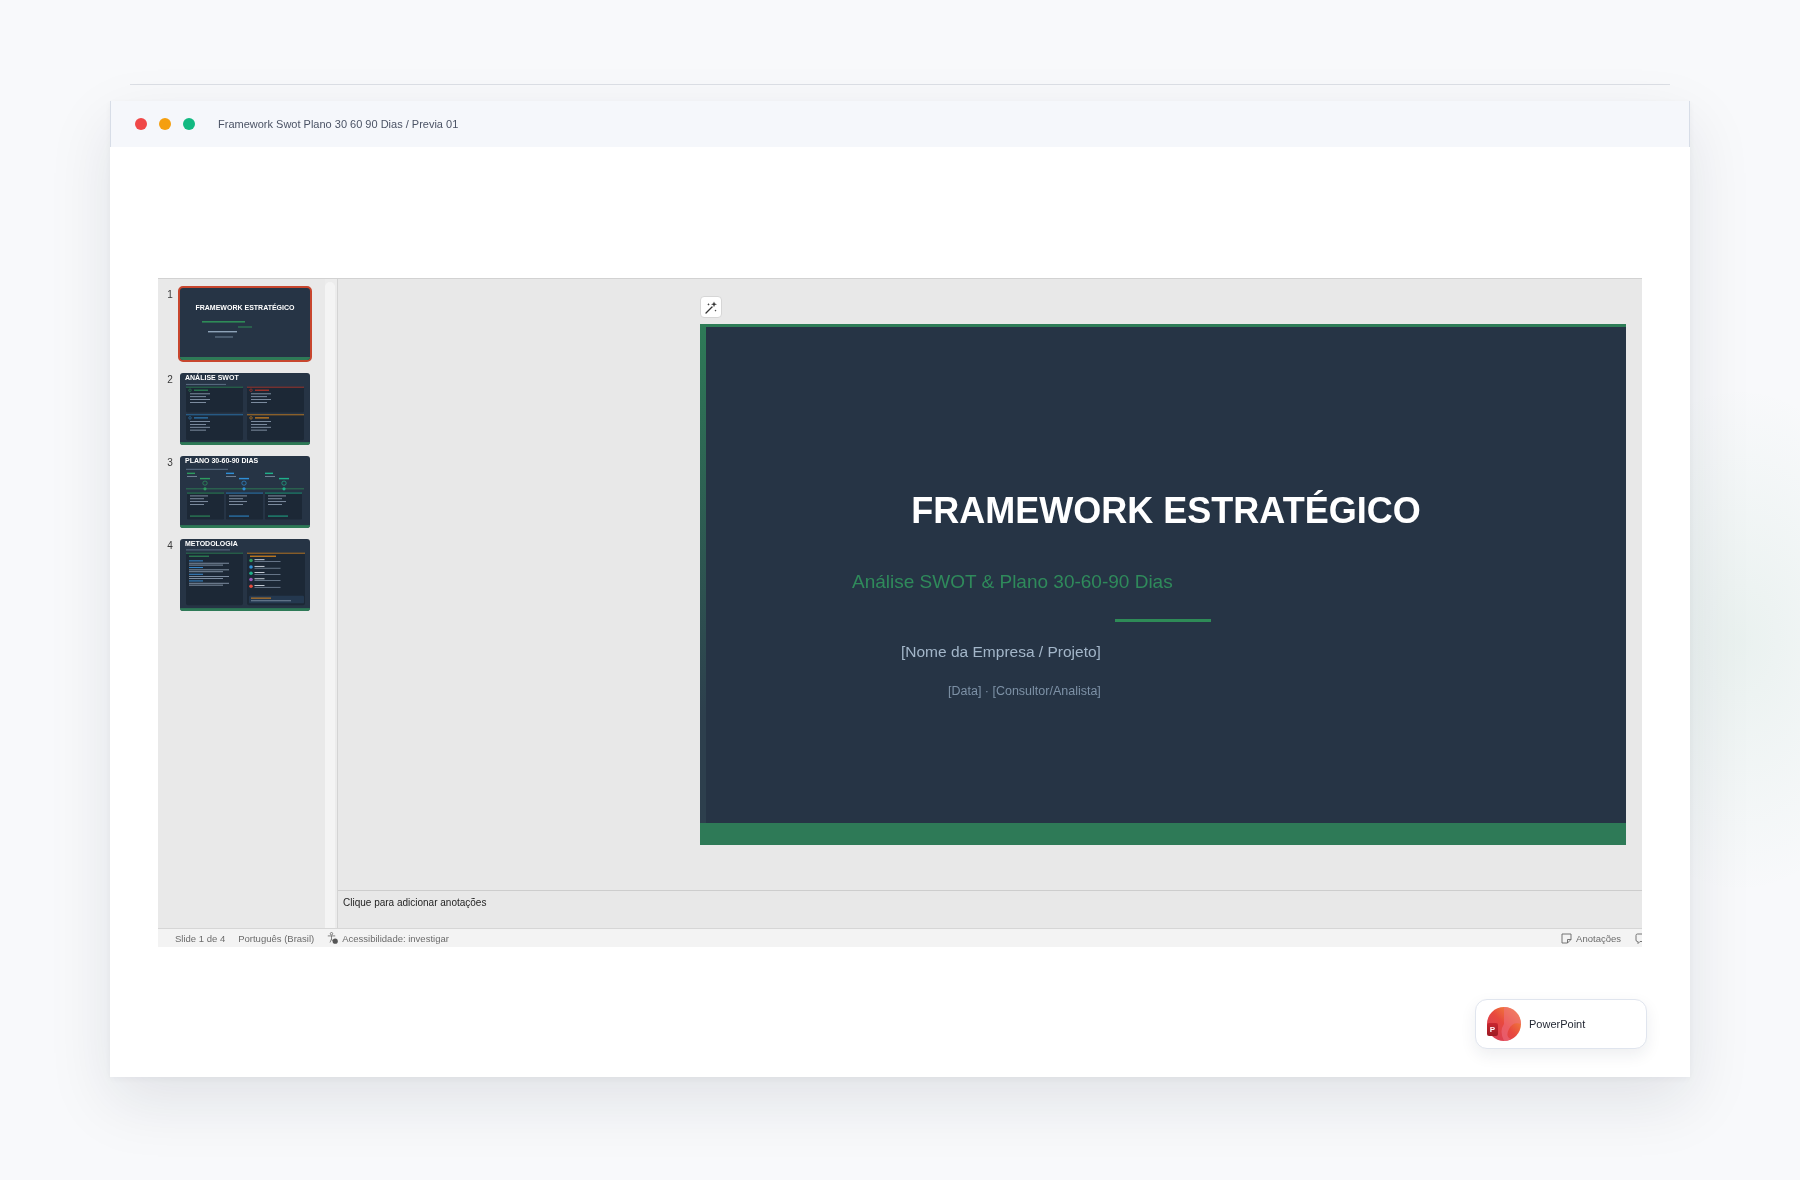  Describe the element at coordinates (141, 124) in the screenshot. I see `close-icon` at that location.